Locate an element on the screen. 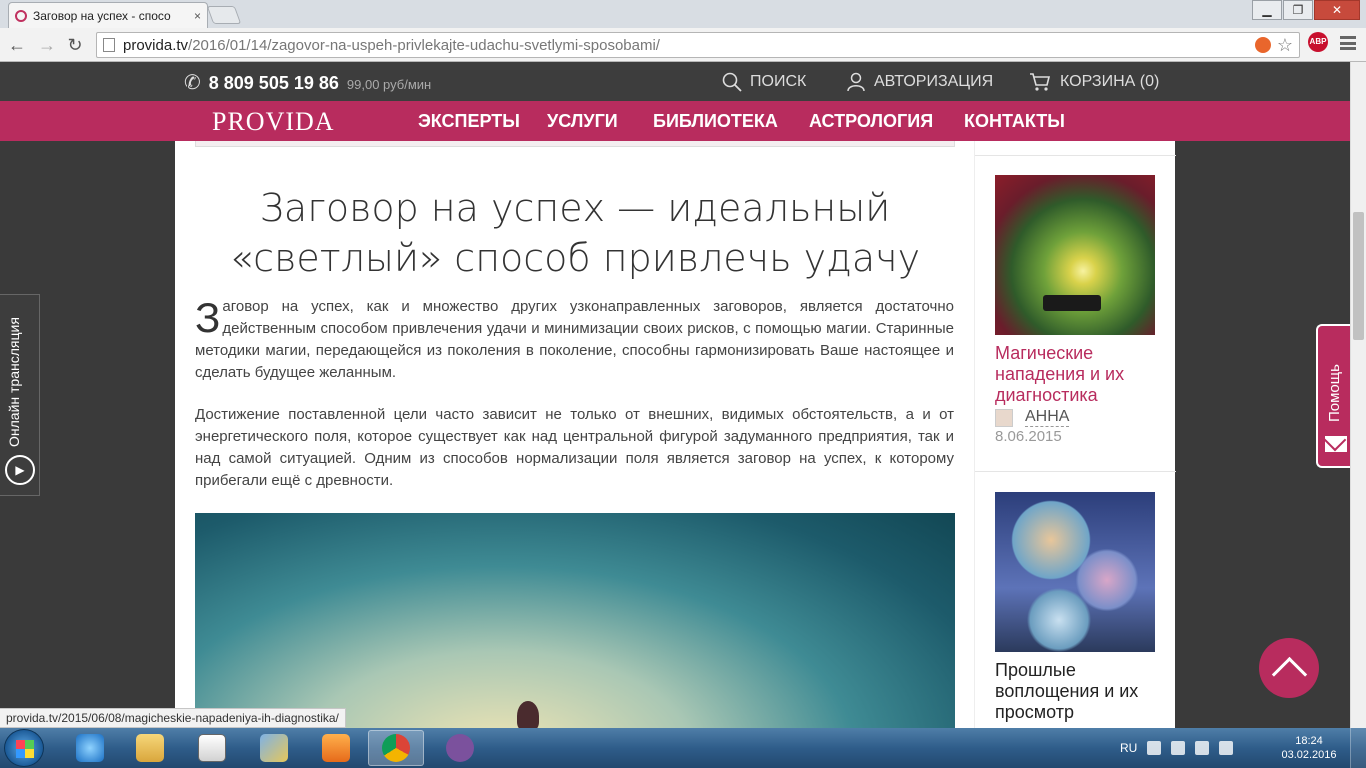  url-host: provida.tv is located at coordinates (156, 45).